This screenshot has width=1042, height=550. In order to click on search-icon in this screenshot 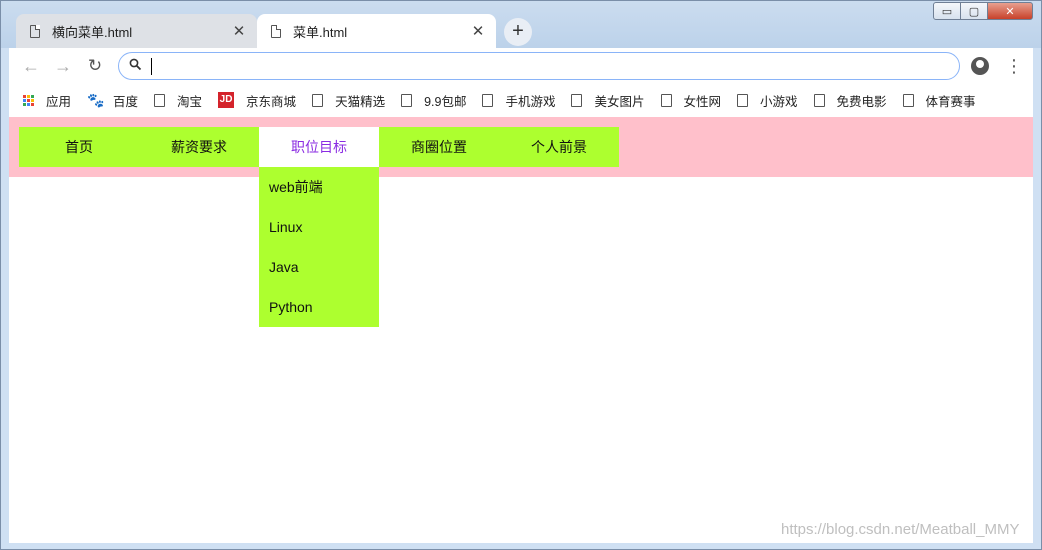, I will do `click(135, 64)`.